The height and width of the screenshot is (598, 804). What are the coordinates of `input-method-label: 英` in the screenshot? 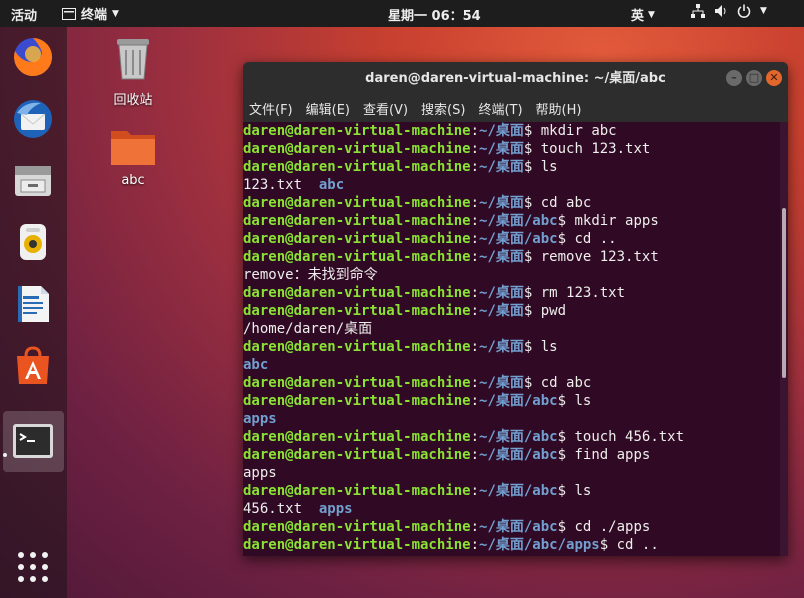 It's located at (638, 16).